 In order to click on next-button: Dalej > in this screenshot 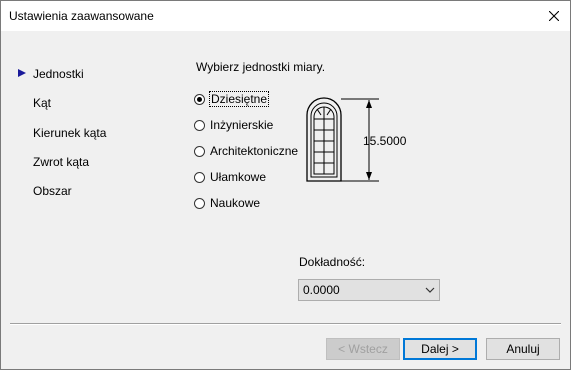, I will do `click(440, 349)`.